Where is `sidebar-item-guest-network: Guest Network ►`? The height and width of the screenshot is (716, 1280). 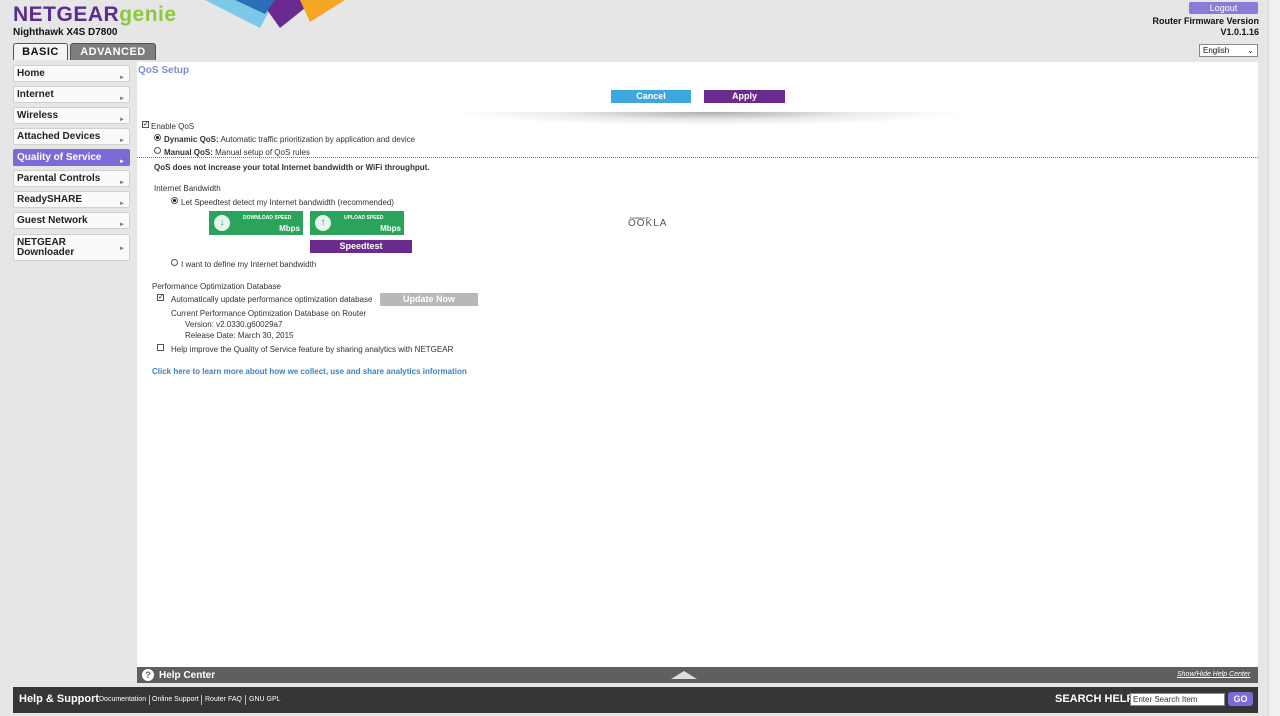
sidebar-item-guest-network: Guest Network ► is located at coordinates (71, 220).